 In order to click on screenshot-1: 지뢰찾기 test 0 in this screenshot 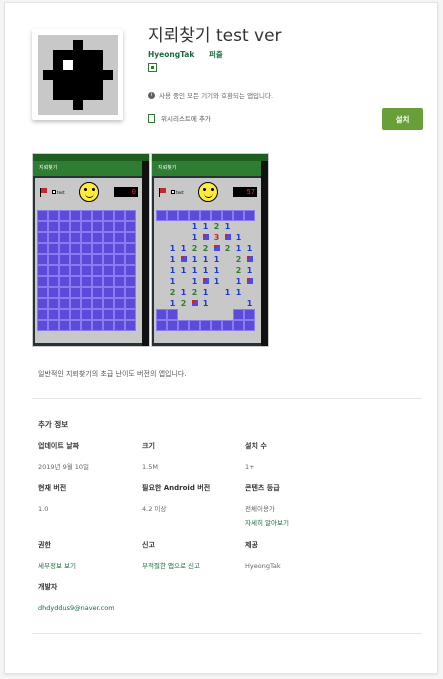, I will do `click(91, 250)`.